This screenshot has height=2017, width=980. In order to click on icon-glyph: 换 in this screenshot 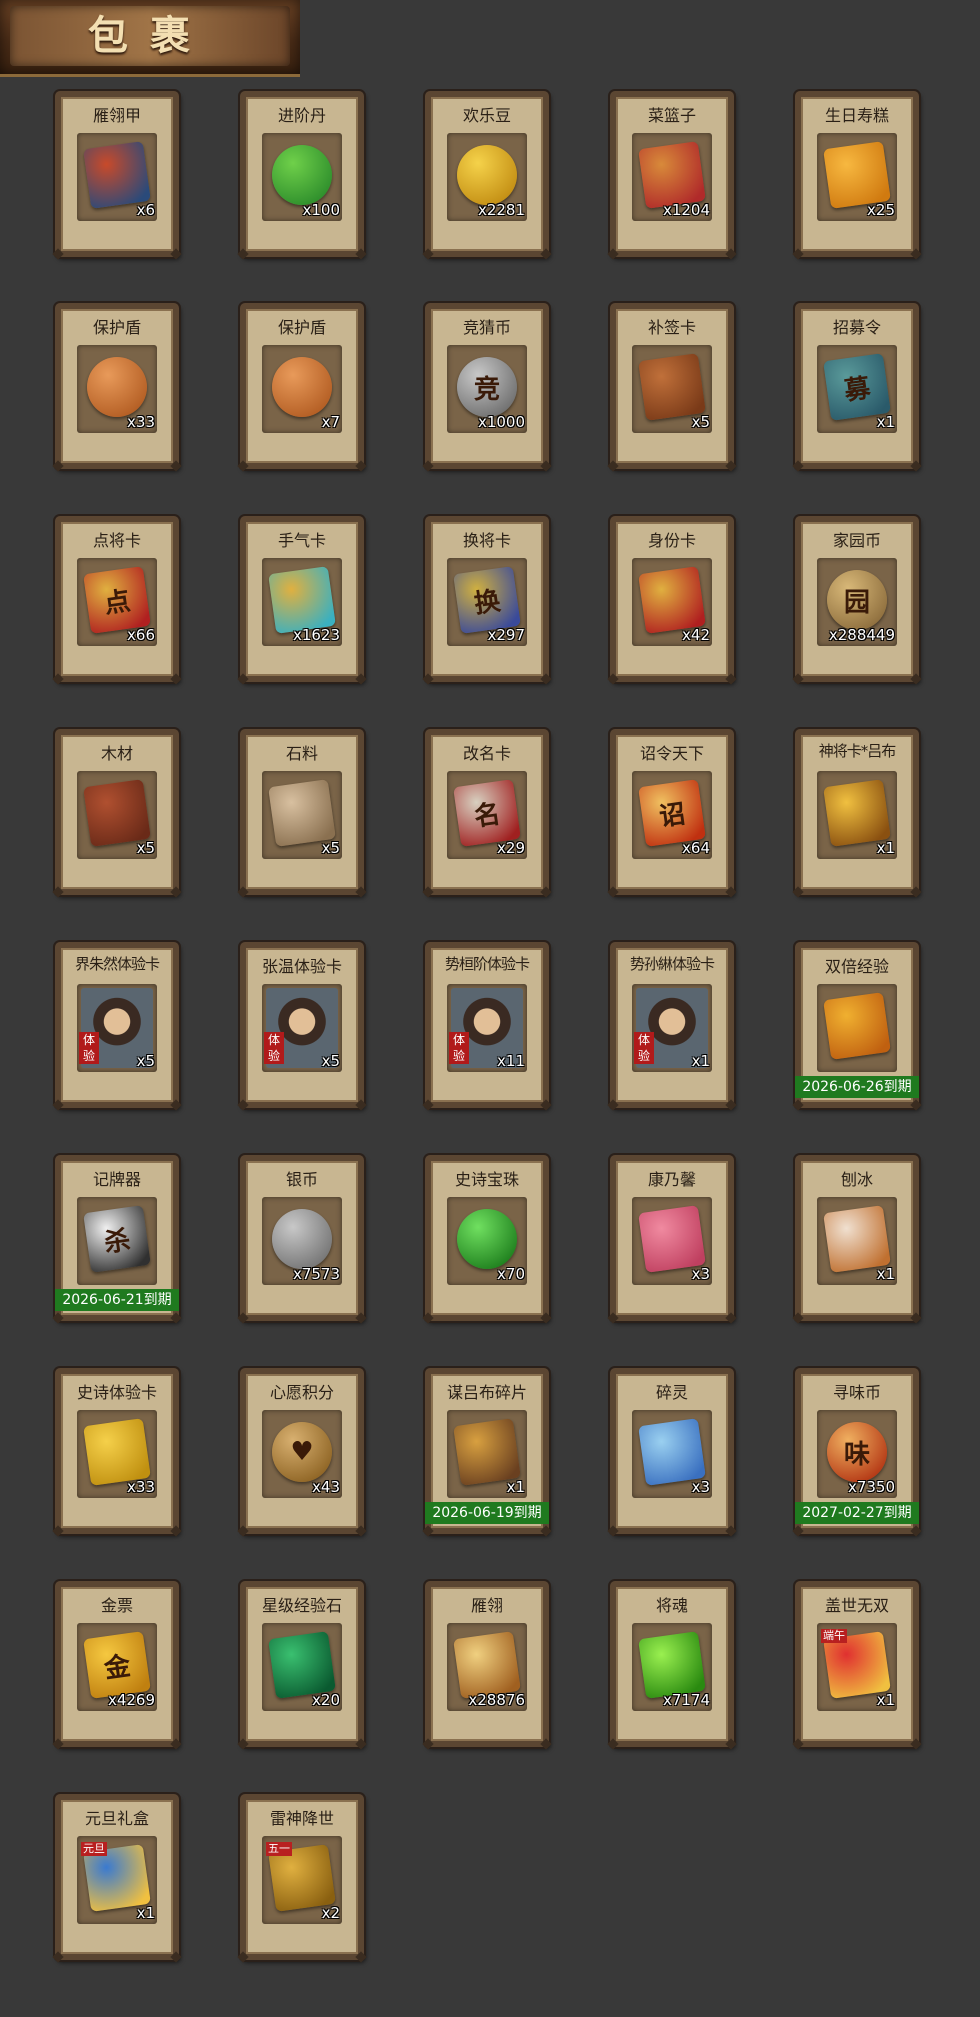, I will do `click(487, 602)`.